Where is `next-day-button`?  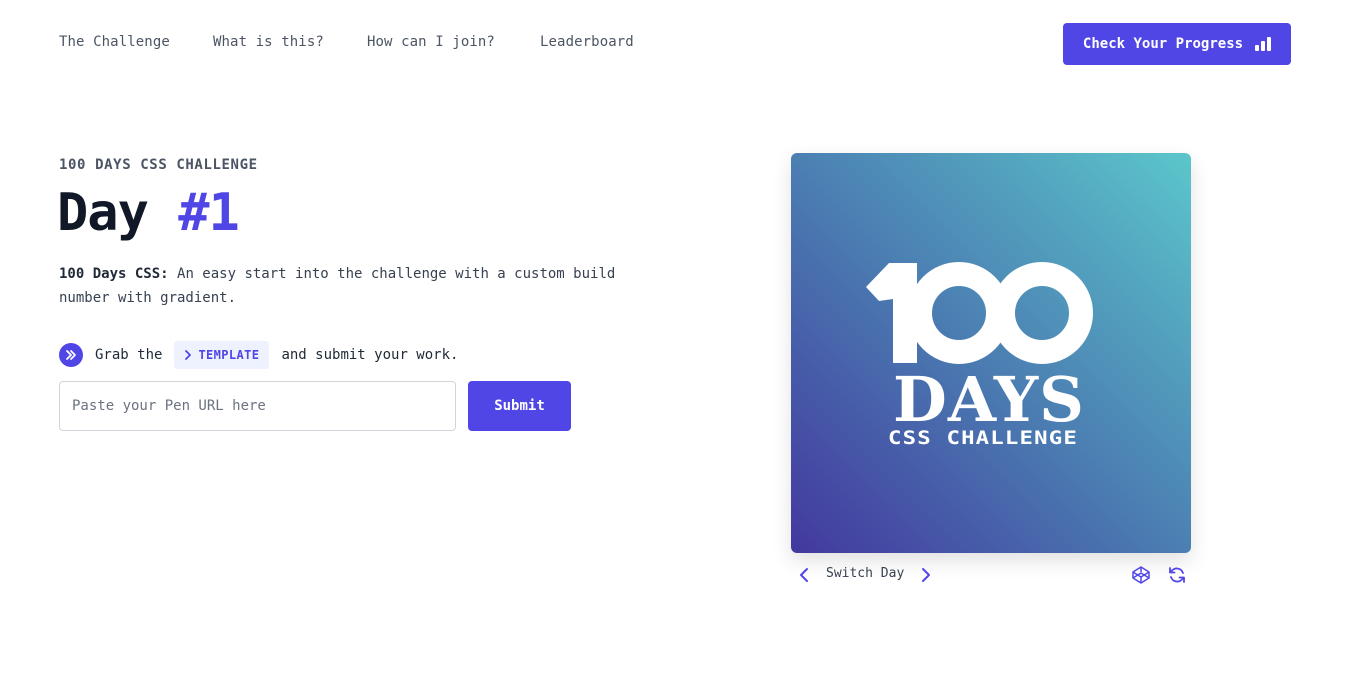
next-day-button is located at coordinates (925, 575).